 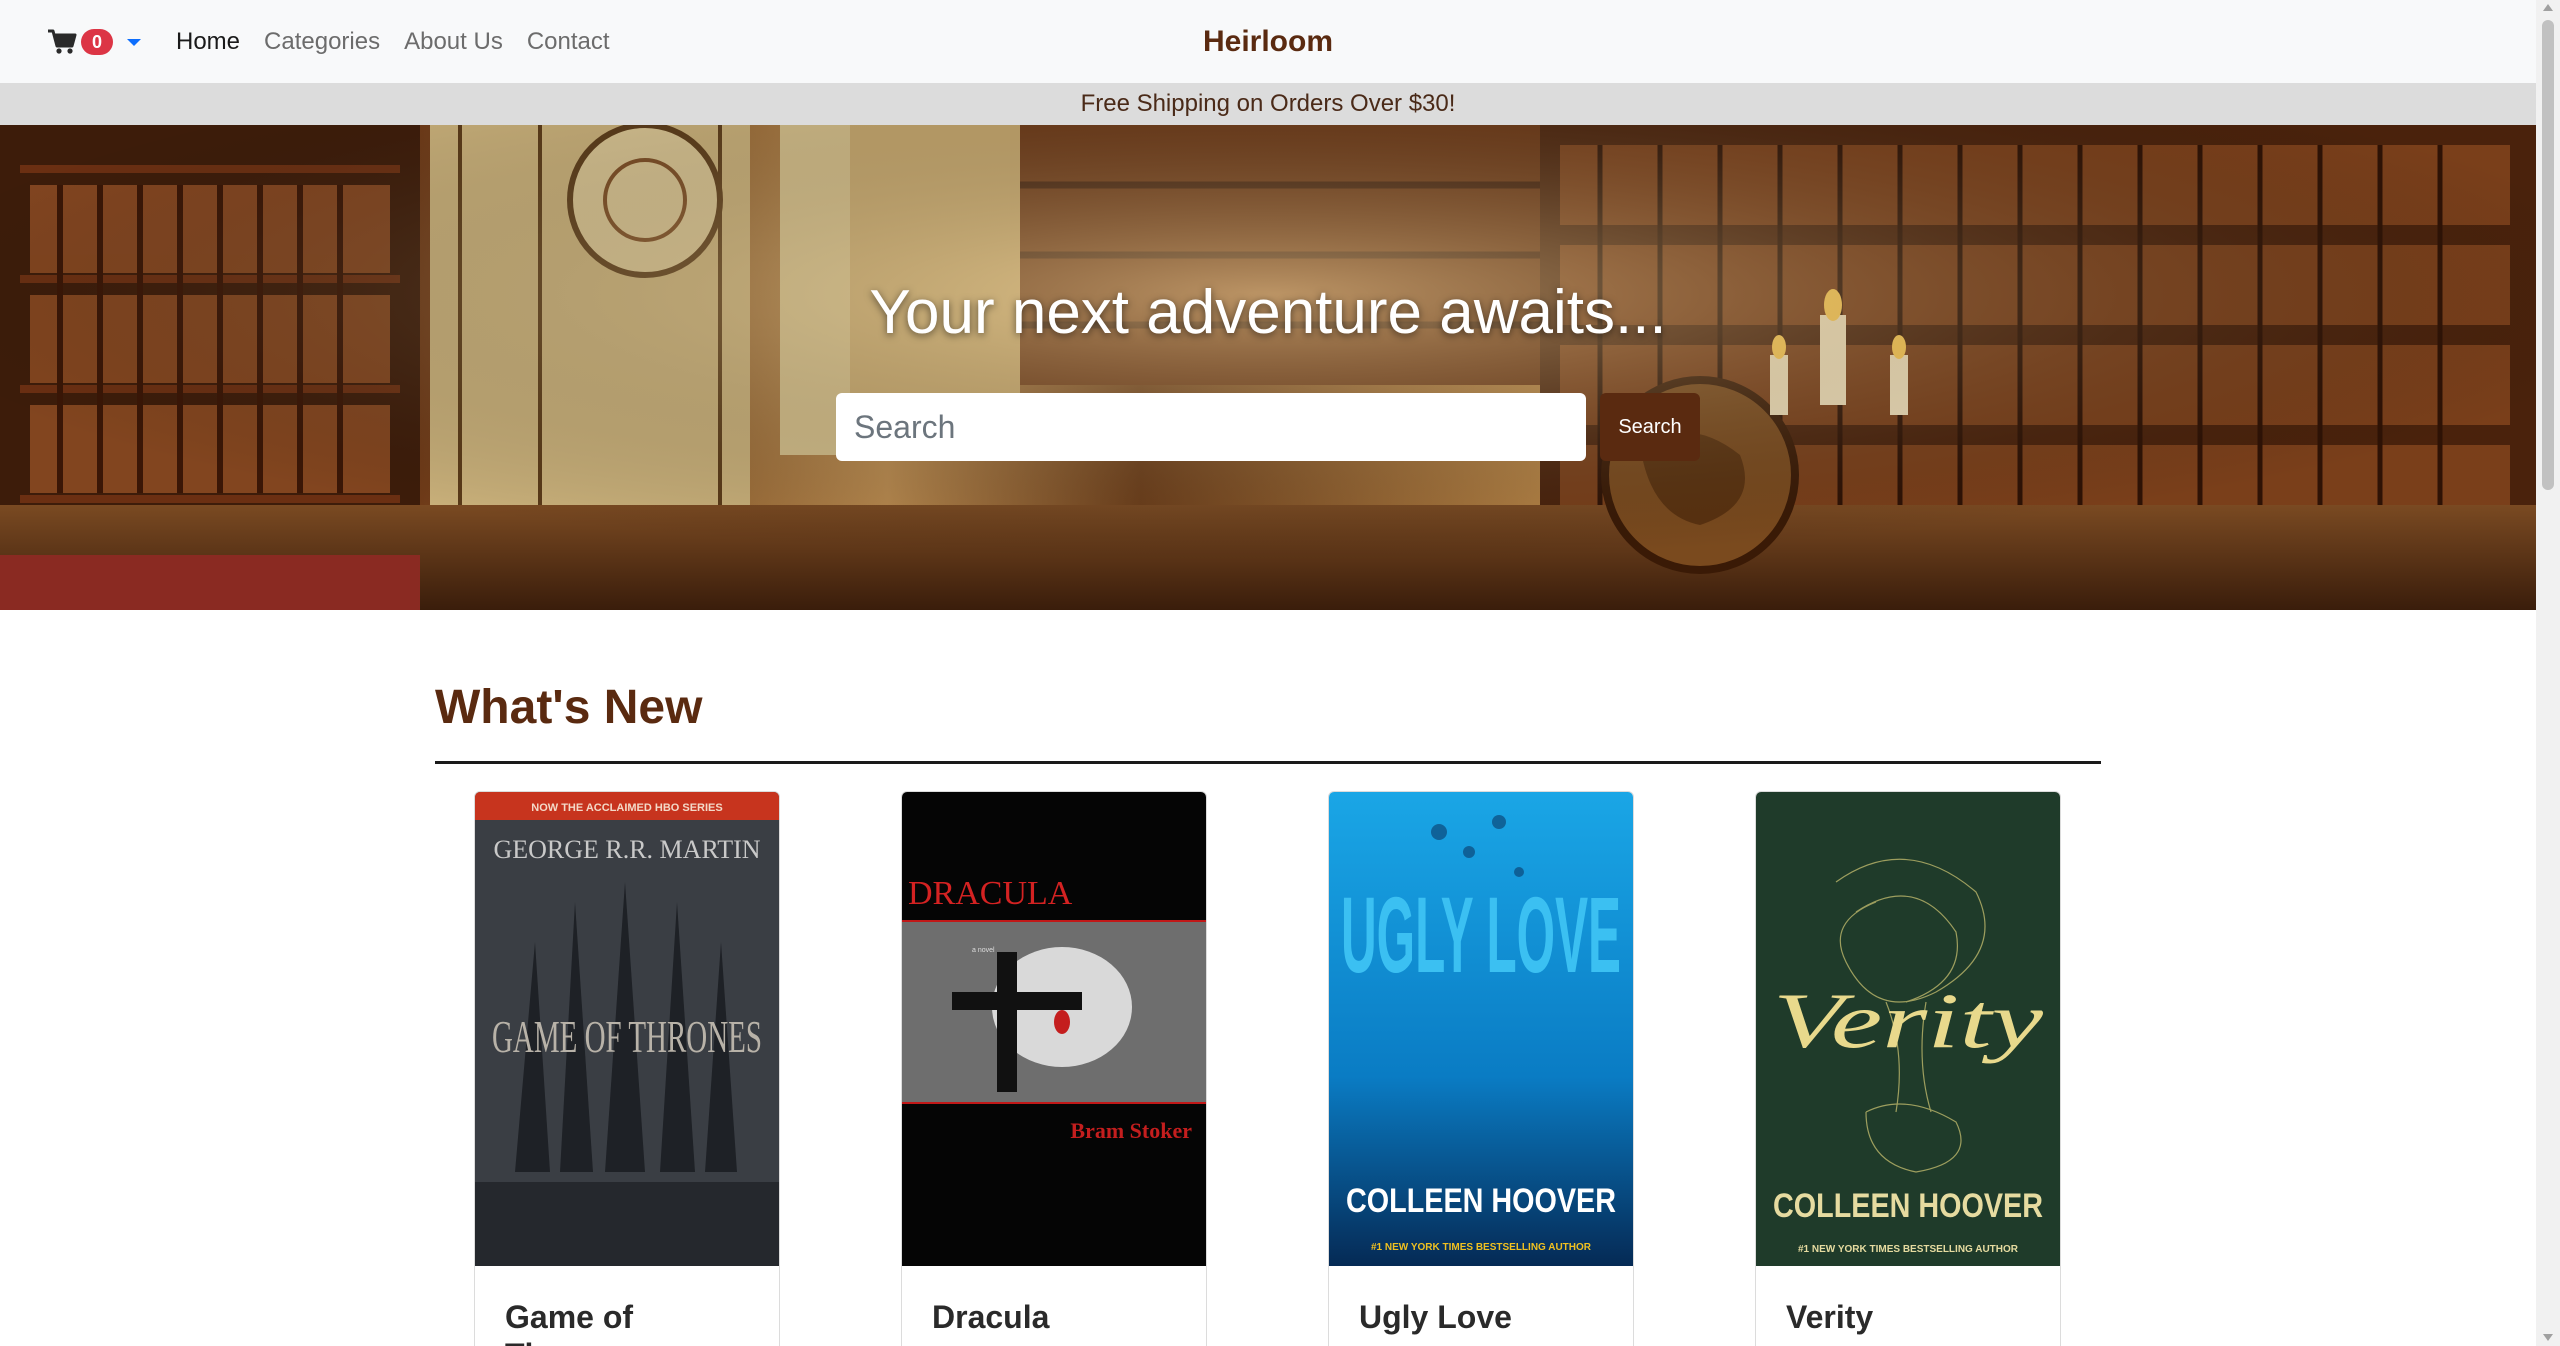 What do you see at coordinates (630, 1322) in the screenshot?
I see `book-title: Game of Thrones` at bounding box center [630, 1322].